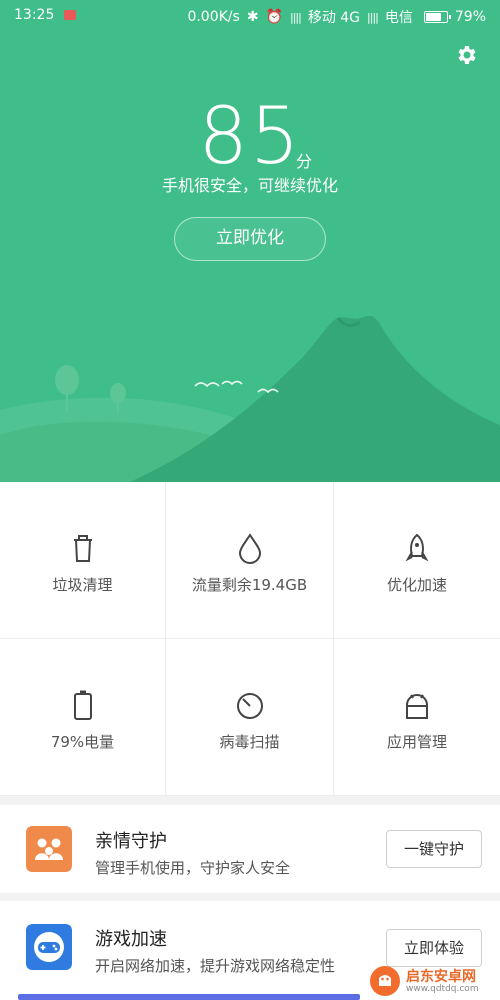 The height and width of the screenshot is (1000, 500). I want to click on status-bar: 13:25 0.00K/s ✱ ⏰ |||| 移动 4G |||| 电信 79%, so click(250, 16).